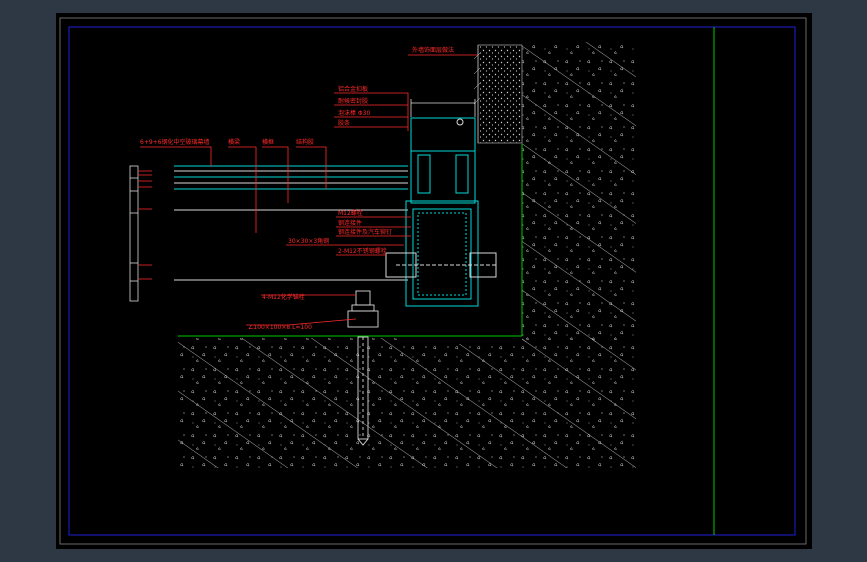  I want to click on label-angle-steel: 30×30×3角钢, so click(308, 241).